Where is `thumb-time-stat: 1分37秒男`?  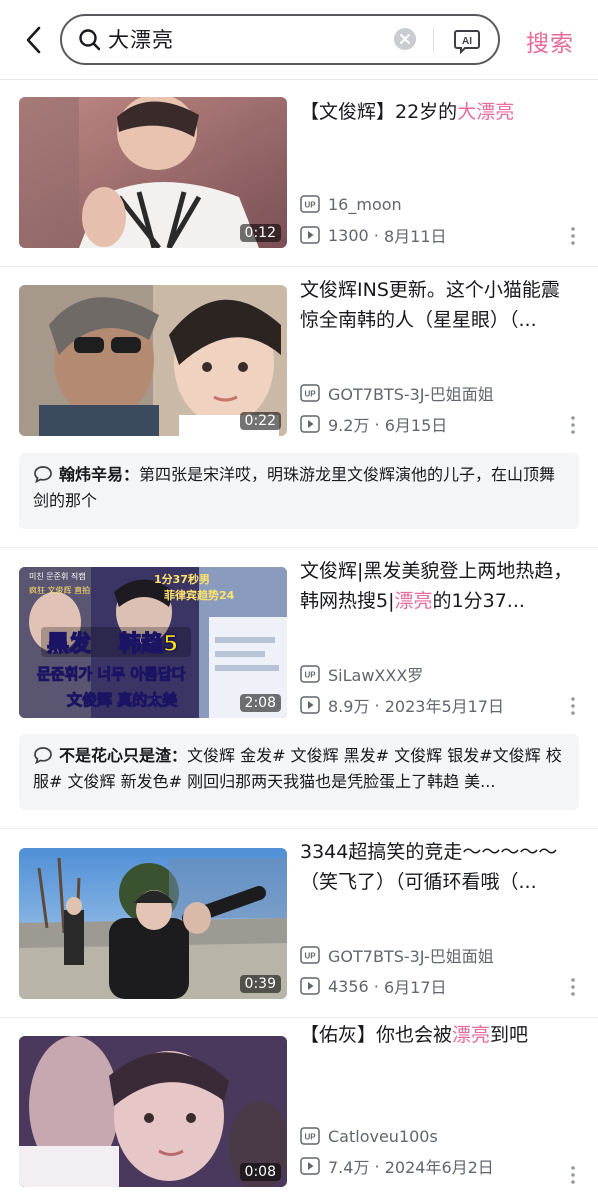 thumb-time-stat: 1分37秒男 is located at coordinates (182, 579).